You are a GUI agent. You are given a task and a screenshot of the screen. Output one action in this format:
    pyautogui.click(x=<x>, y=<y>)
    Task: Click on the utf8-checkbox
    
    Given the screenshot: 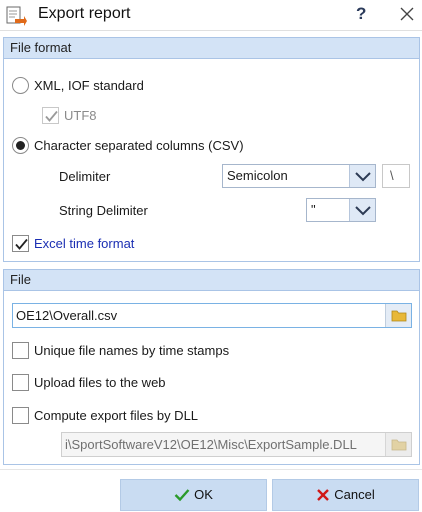 What is the action you would take?
    pyautogui.click(x=50, y=115)
    